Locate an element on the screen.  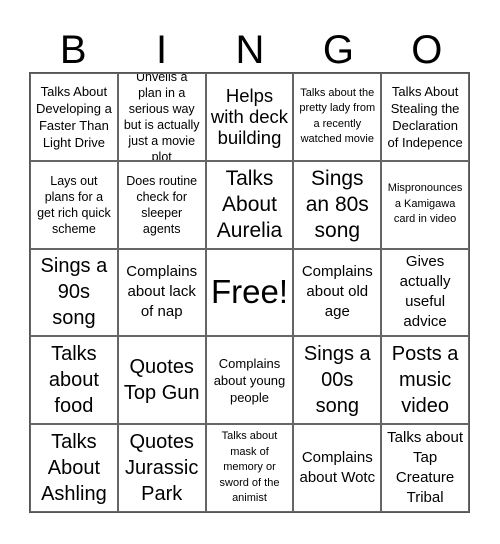
cell-text: Talks About Ashling is located at coordinates (74, 468).